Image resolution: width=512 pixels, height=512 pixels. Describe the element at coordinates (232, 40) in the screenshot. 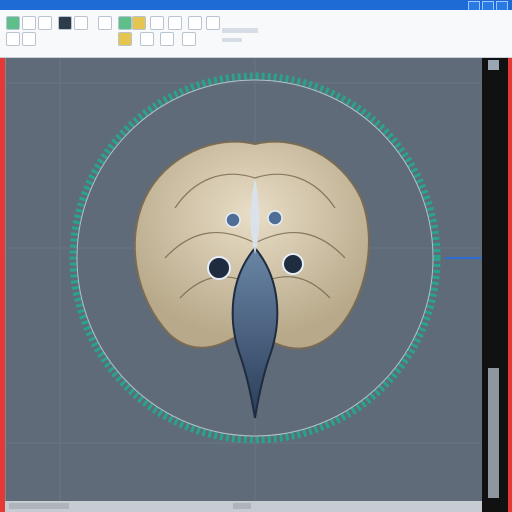

I see `property-field` at that location.